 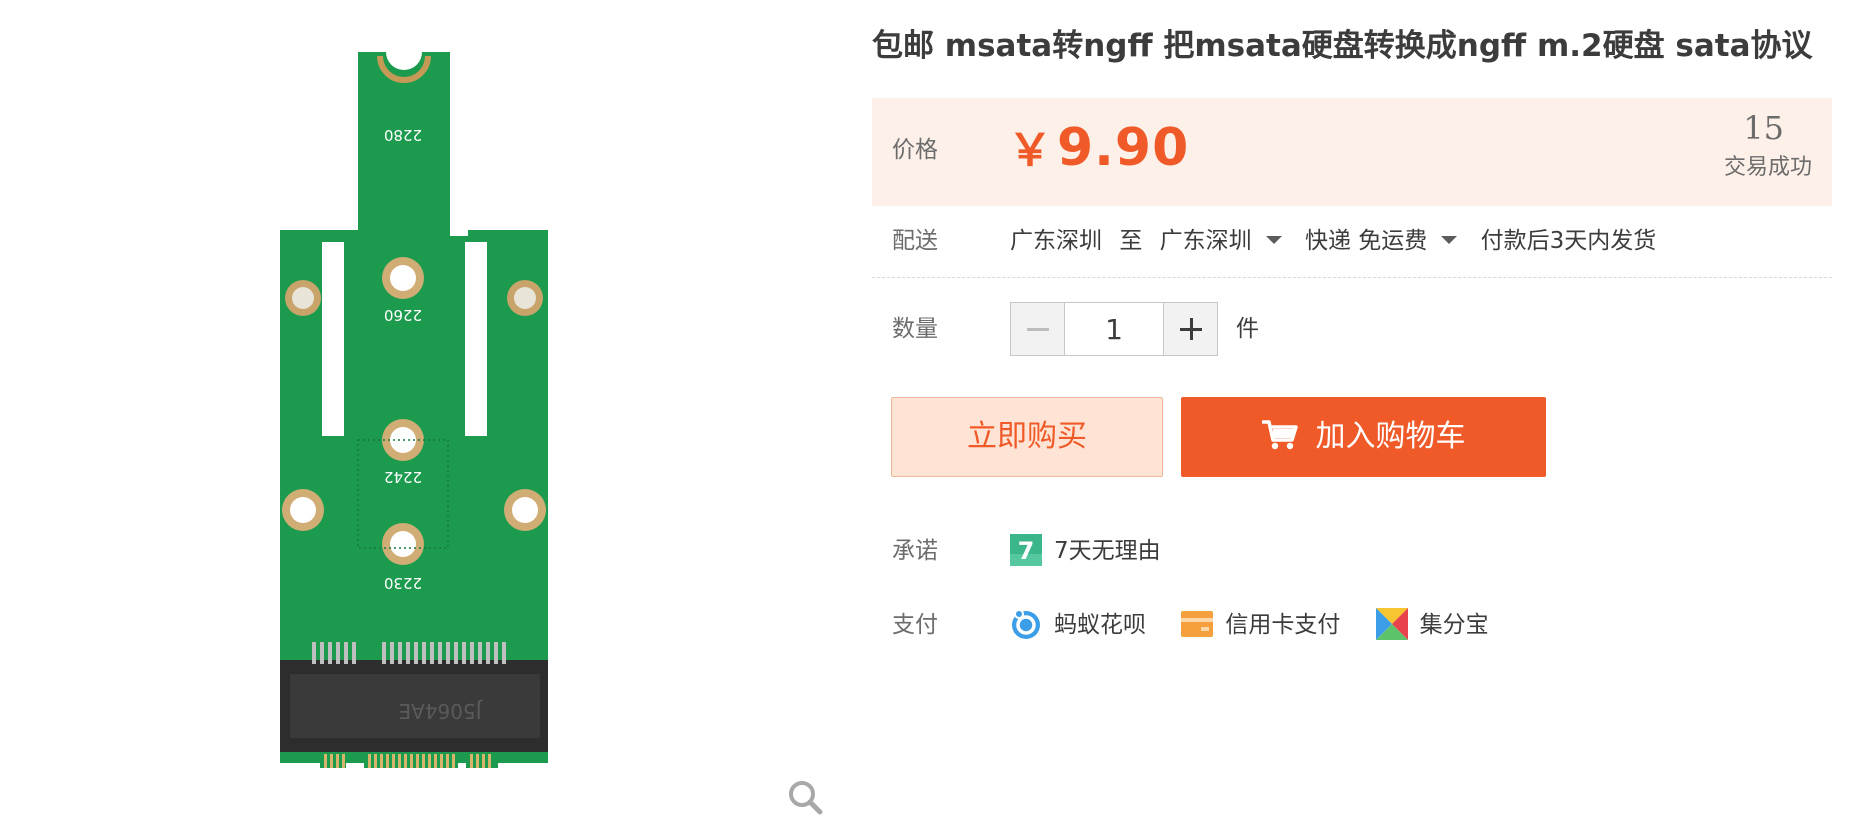 I want to click on payment-huabei-label: 蚂蚁花呗, so click(x=1100, y=625).